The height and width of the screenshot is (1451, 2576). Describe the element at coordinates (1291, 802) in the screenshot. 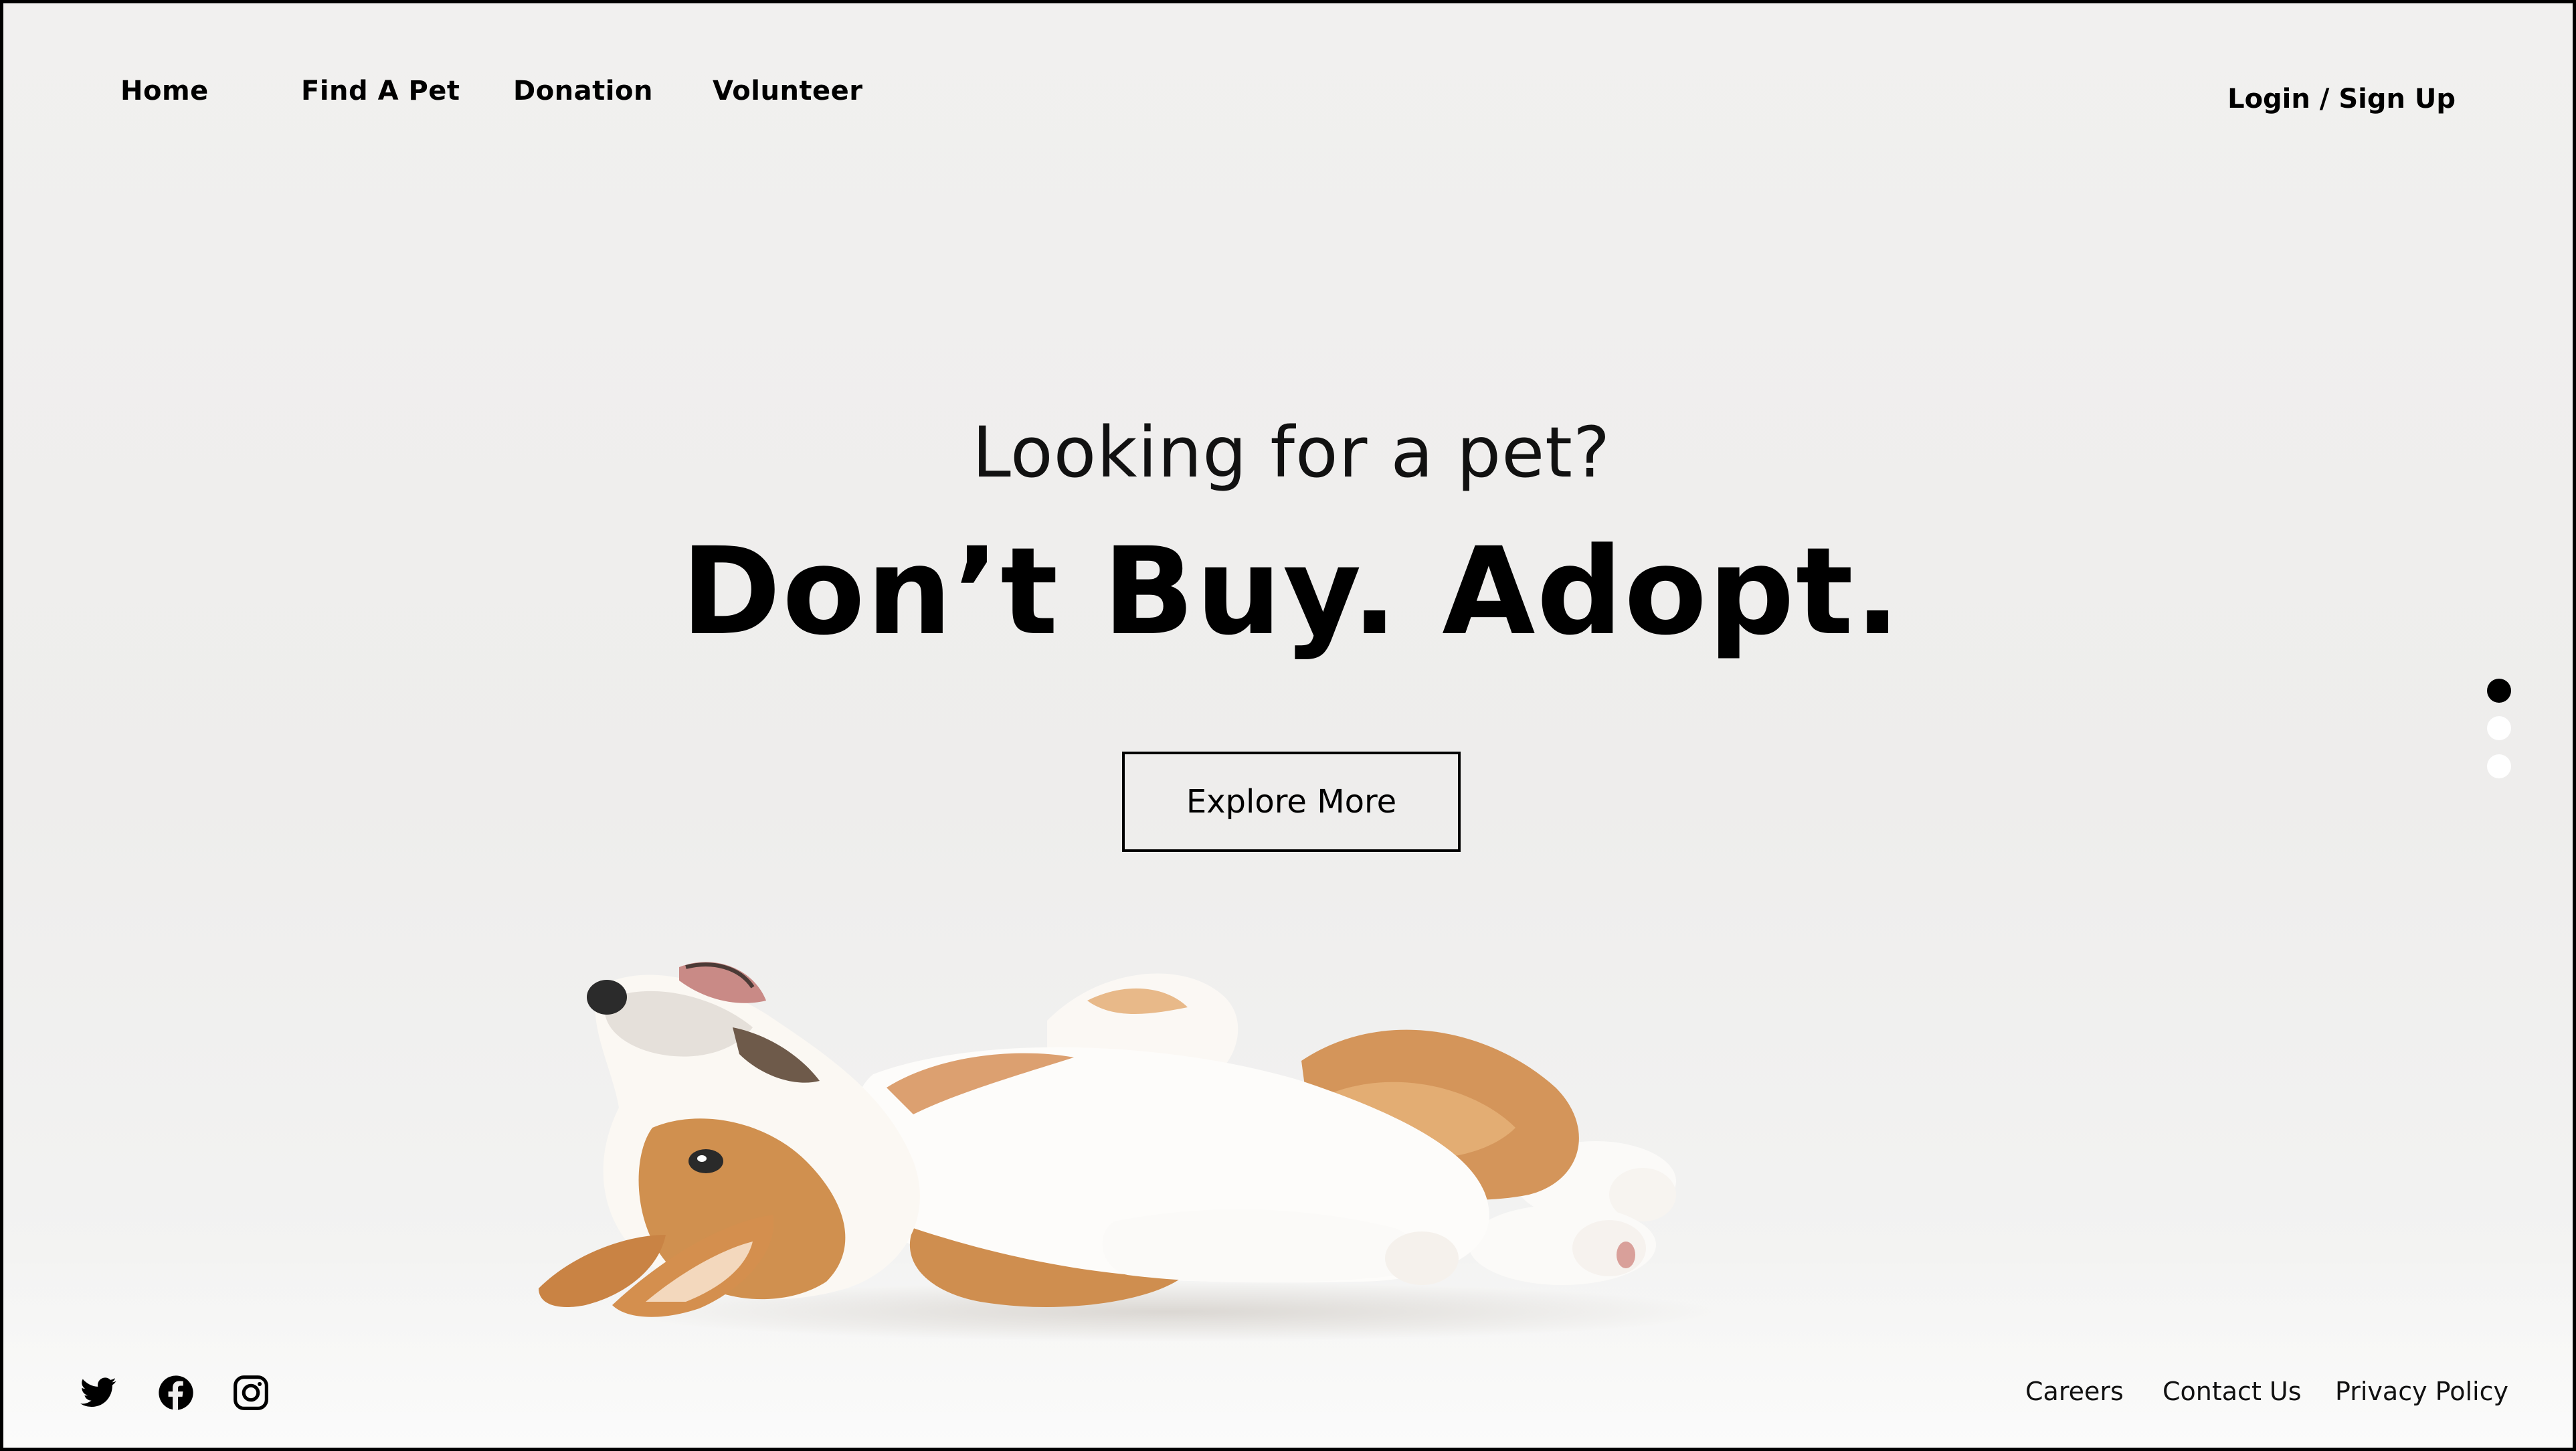

I see `explore-more-button: Explore More` at that location.